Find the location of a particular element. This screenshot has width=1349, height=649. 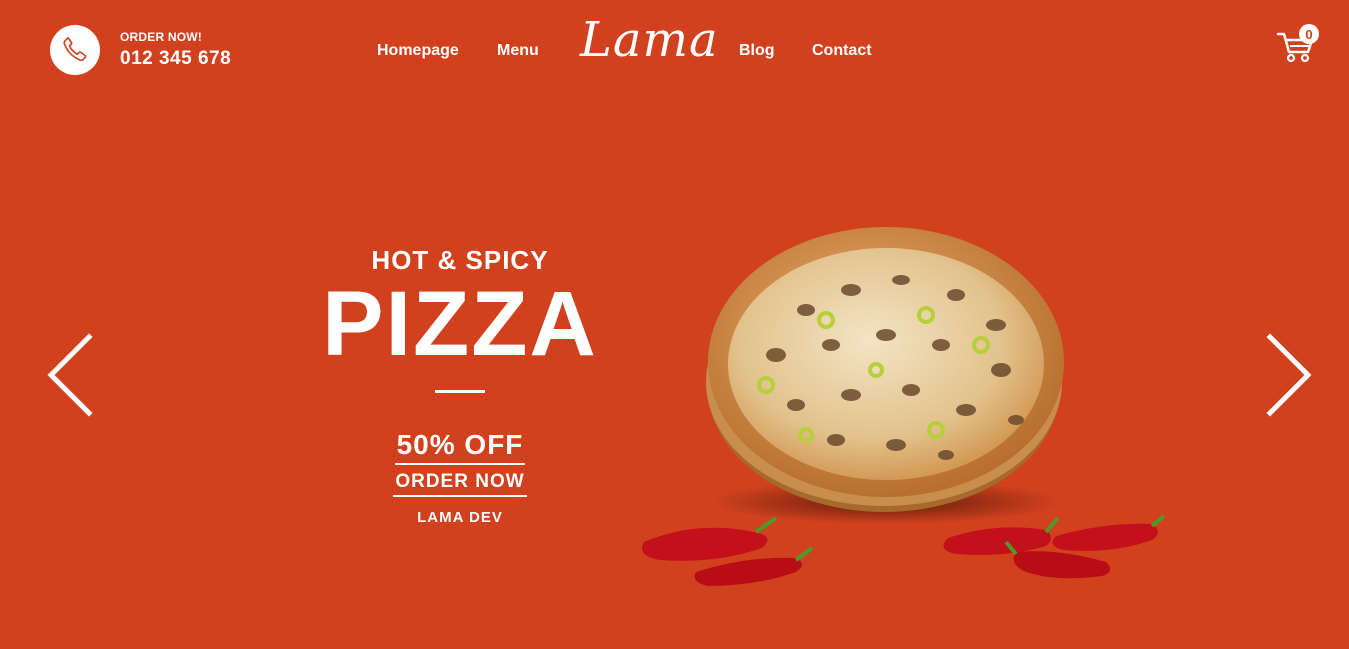

nav-blog: Blog is located at coordinates (757, 51).